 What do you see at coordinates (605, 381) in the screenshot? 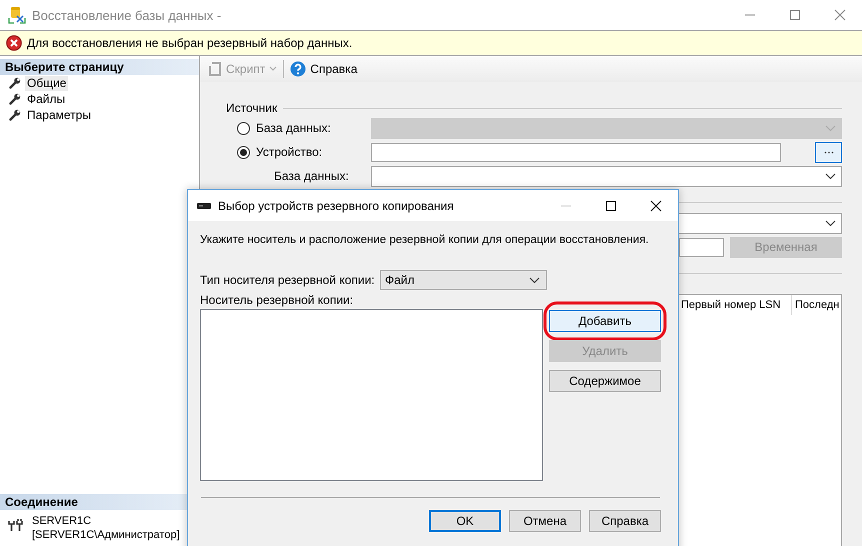
I see `action-button: Содержимое` at bounding box center [605, 381].